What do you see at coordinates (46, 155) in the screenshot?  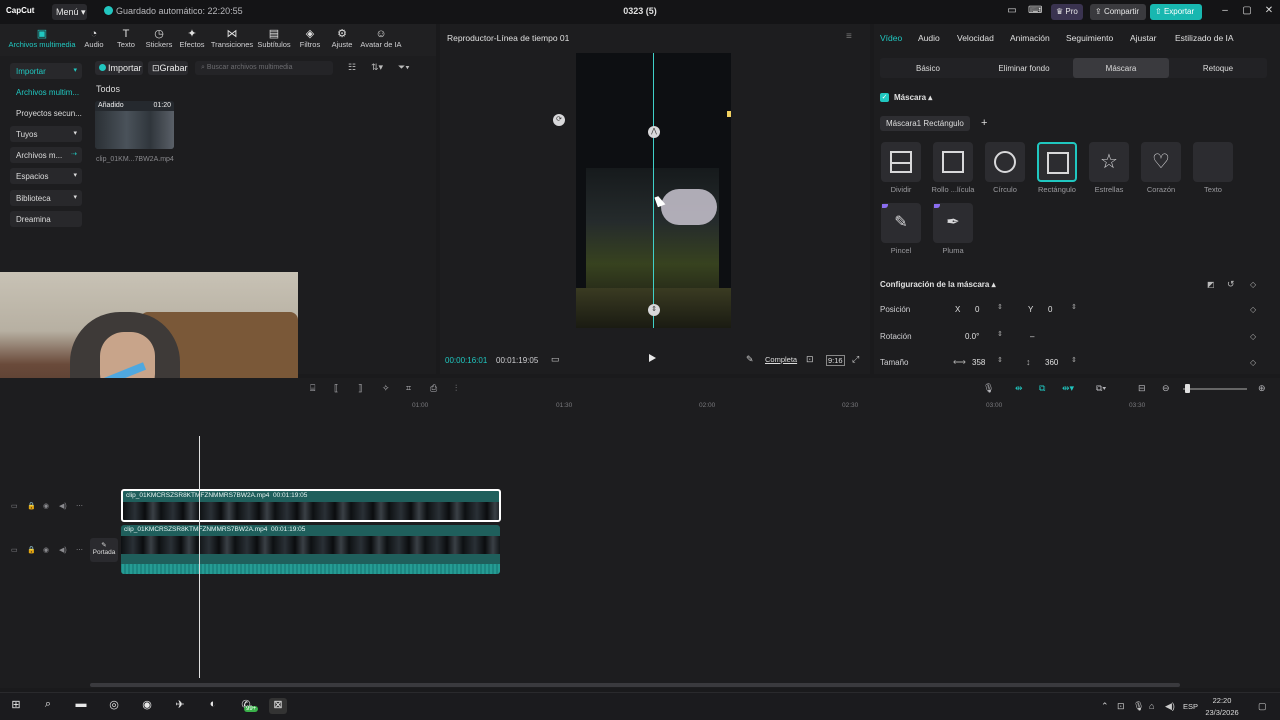 I see `sidebar-item-media-cloud: Archivos m... ⇢` at bounding box center [46, 155].